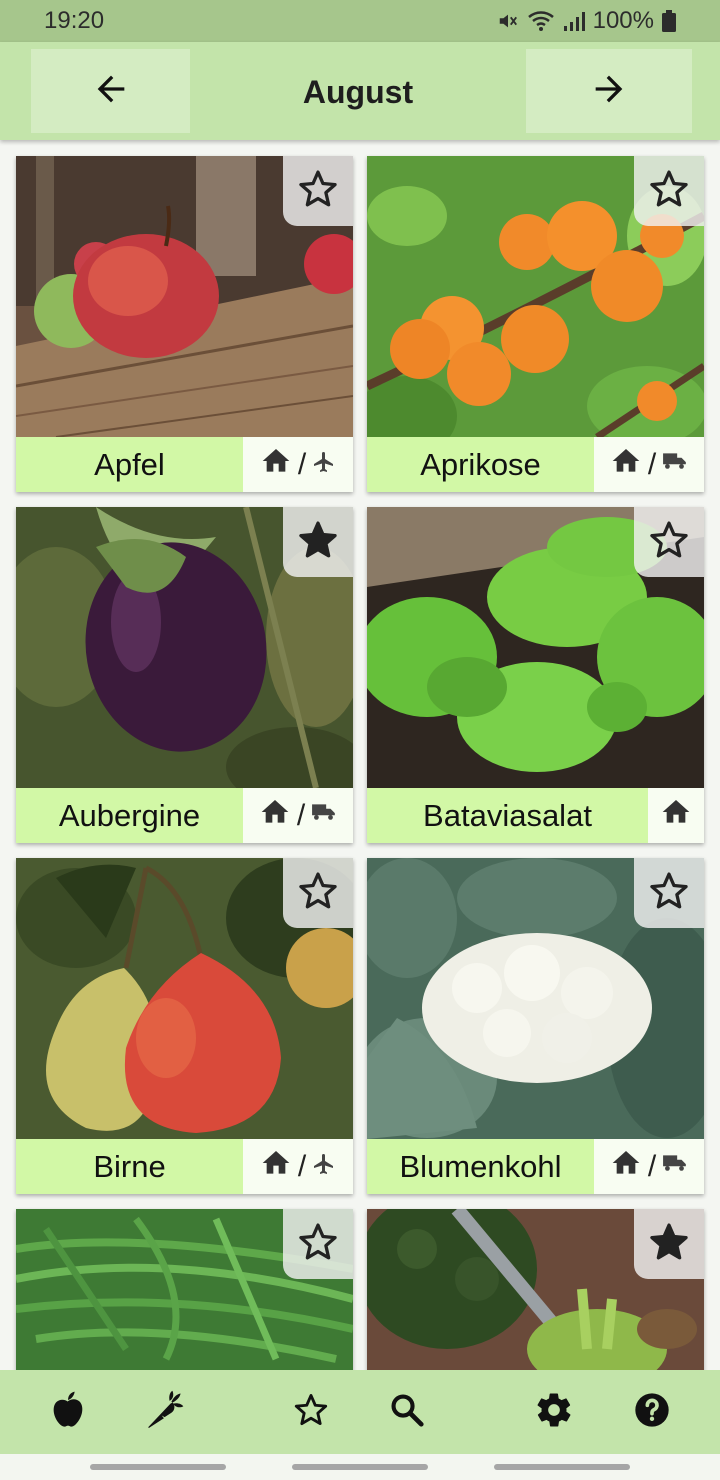  I want to click on origin-indicator, so click(676, 815).